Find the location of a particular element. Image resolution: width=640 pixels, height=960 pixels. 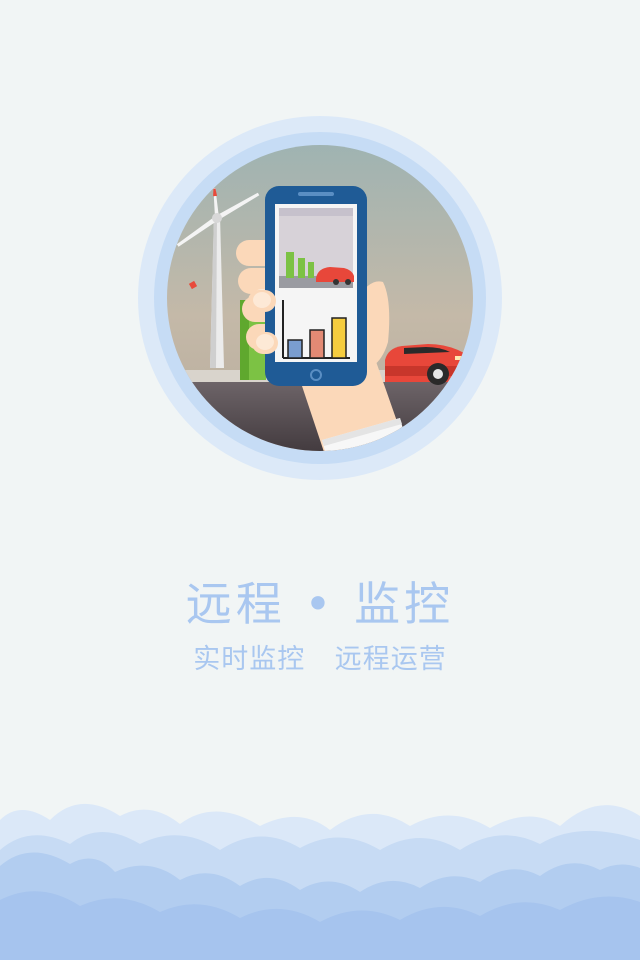

page-title: 远程 • 监控 is located at coordinates (320, 604).